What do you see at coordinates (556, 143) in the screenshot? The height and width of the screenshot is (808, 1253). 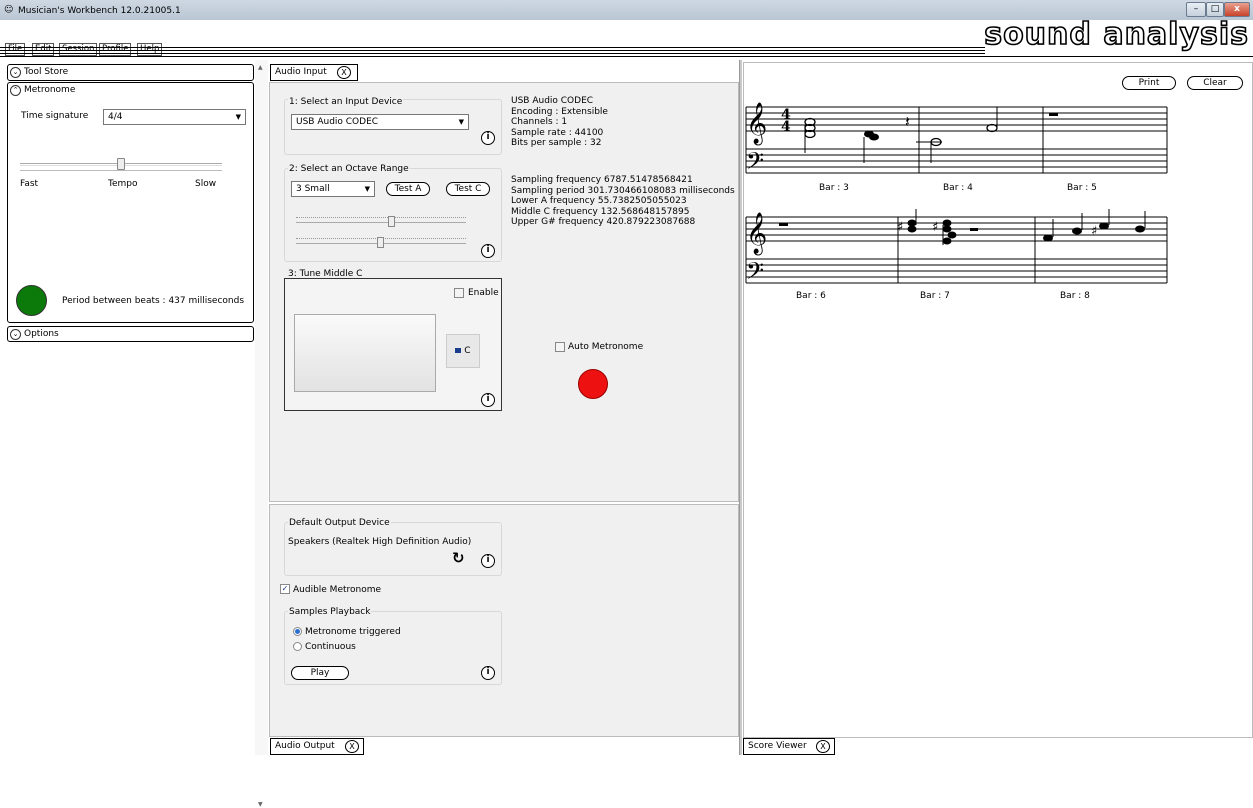 I see `device-info-line: Bits per sample : 32` at bounding box center [556, 143].